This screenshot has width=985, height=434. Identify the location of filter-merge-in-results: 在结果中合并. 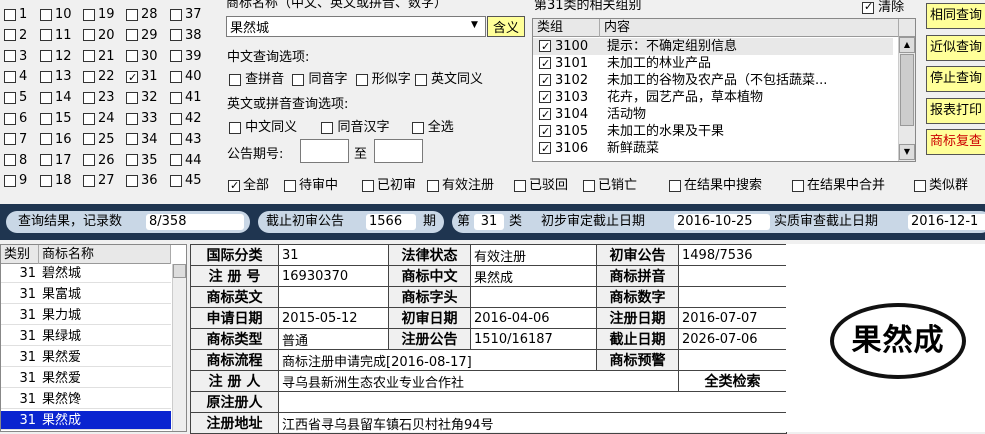
(838, 186).